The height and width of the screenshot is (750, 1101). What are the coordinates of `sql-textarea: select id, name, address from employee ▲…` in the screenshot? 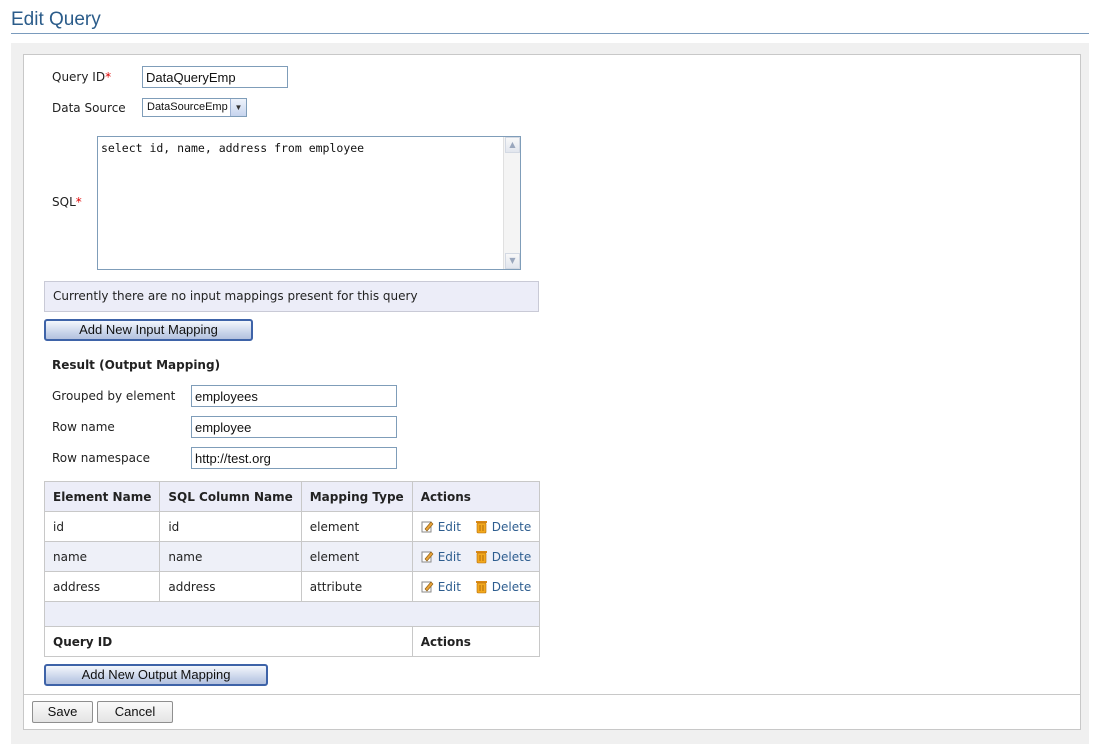 It's located at (309, 203).